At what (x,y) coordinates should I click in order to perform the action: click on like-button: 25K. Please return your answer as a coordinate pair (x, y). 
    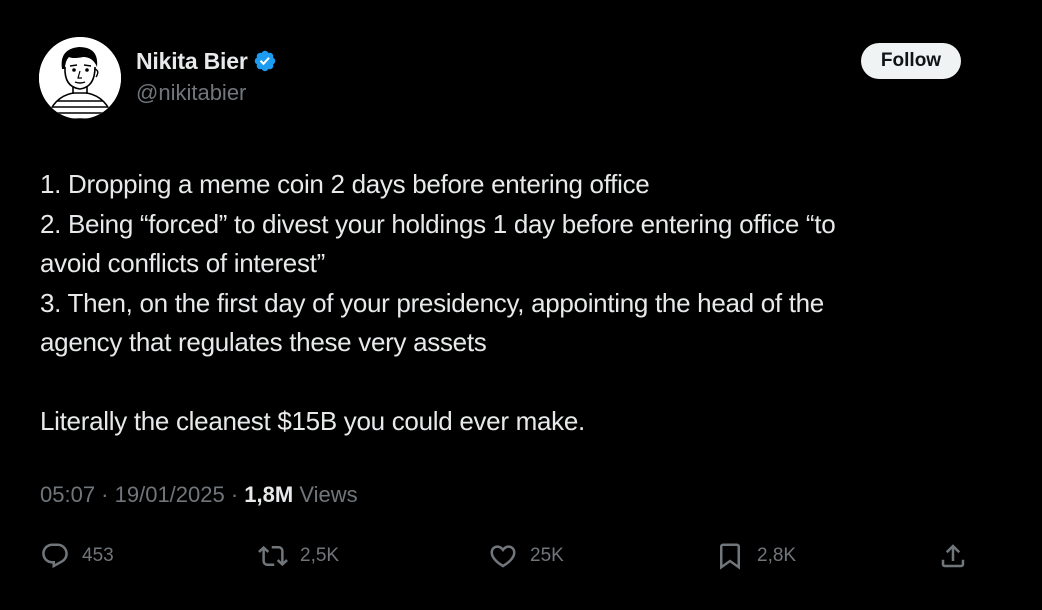
    Looking at the image, I should click on (526, 556).